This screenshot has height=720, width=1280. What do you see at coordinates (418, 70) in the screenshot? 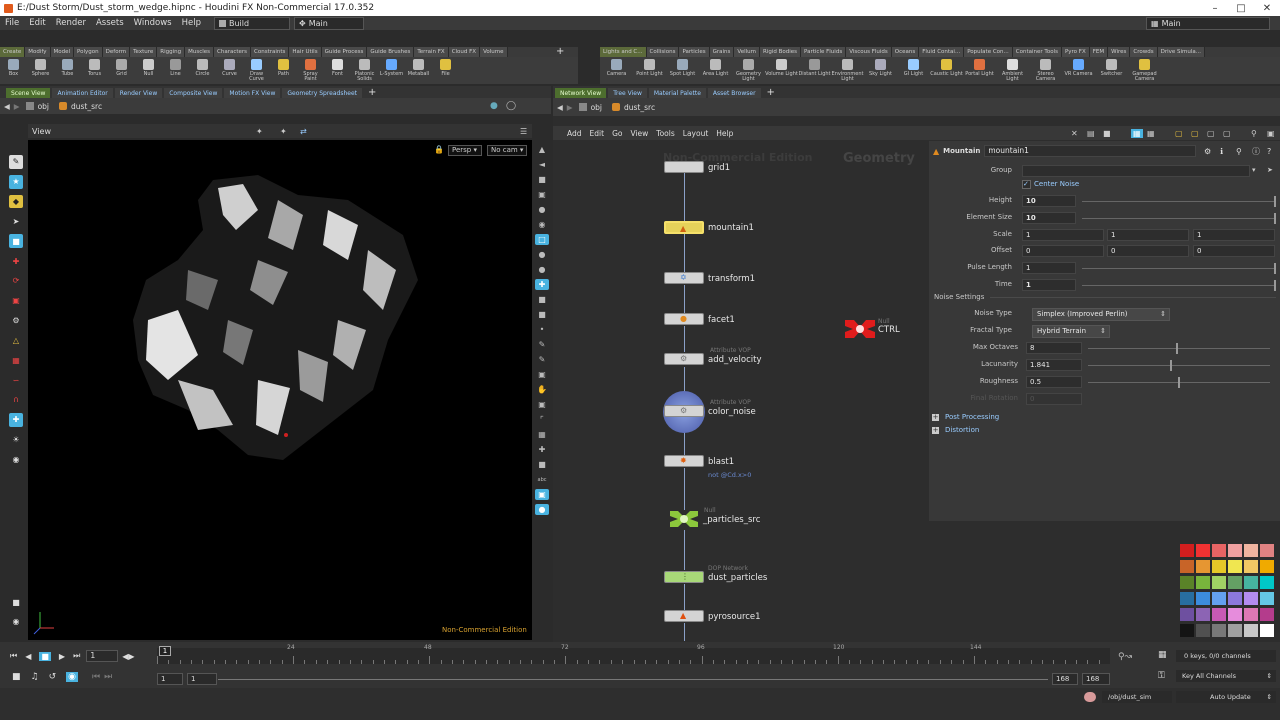
I see `shelf-tool: Metaball` at bounding box center [418, 70].